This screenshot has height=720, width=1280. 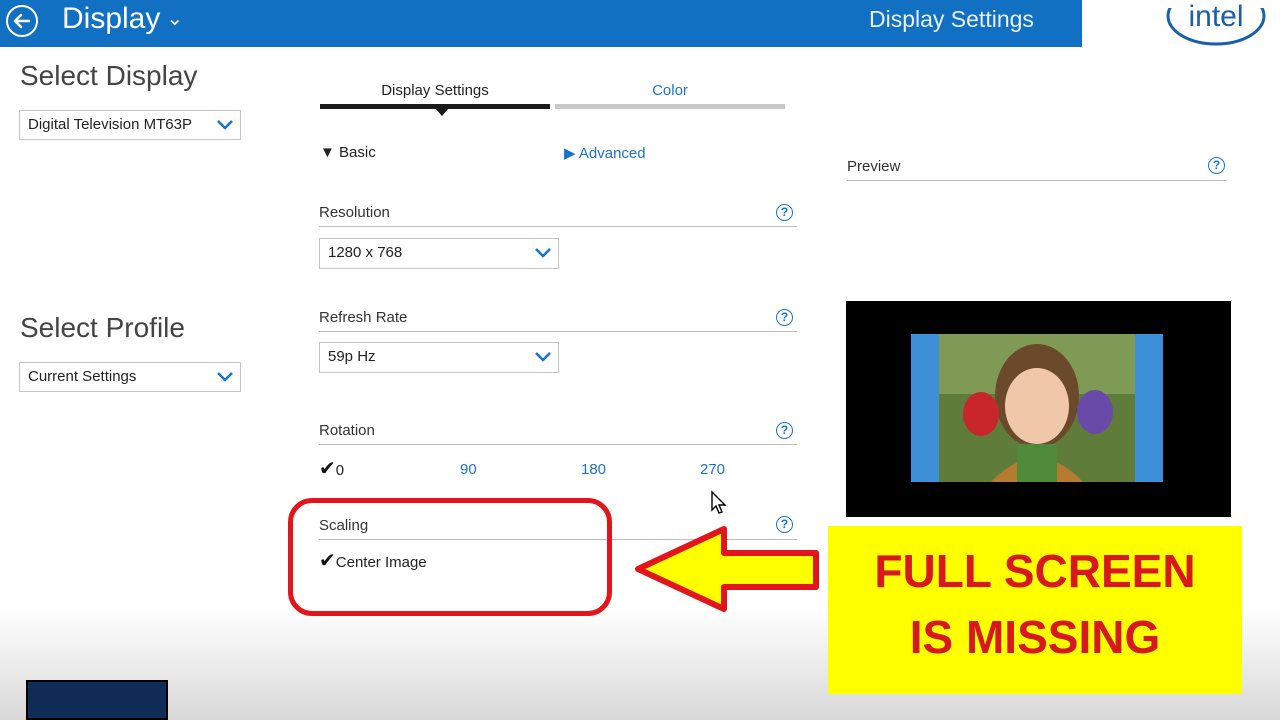 I want to click on arrow-left-icon, so click(x=727, y=569).